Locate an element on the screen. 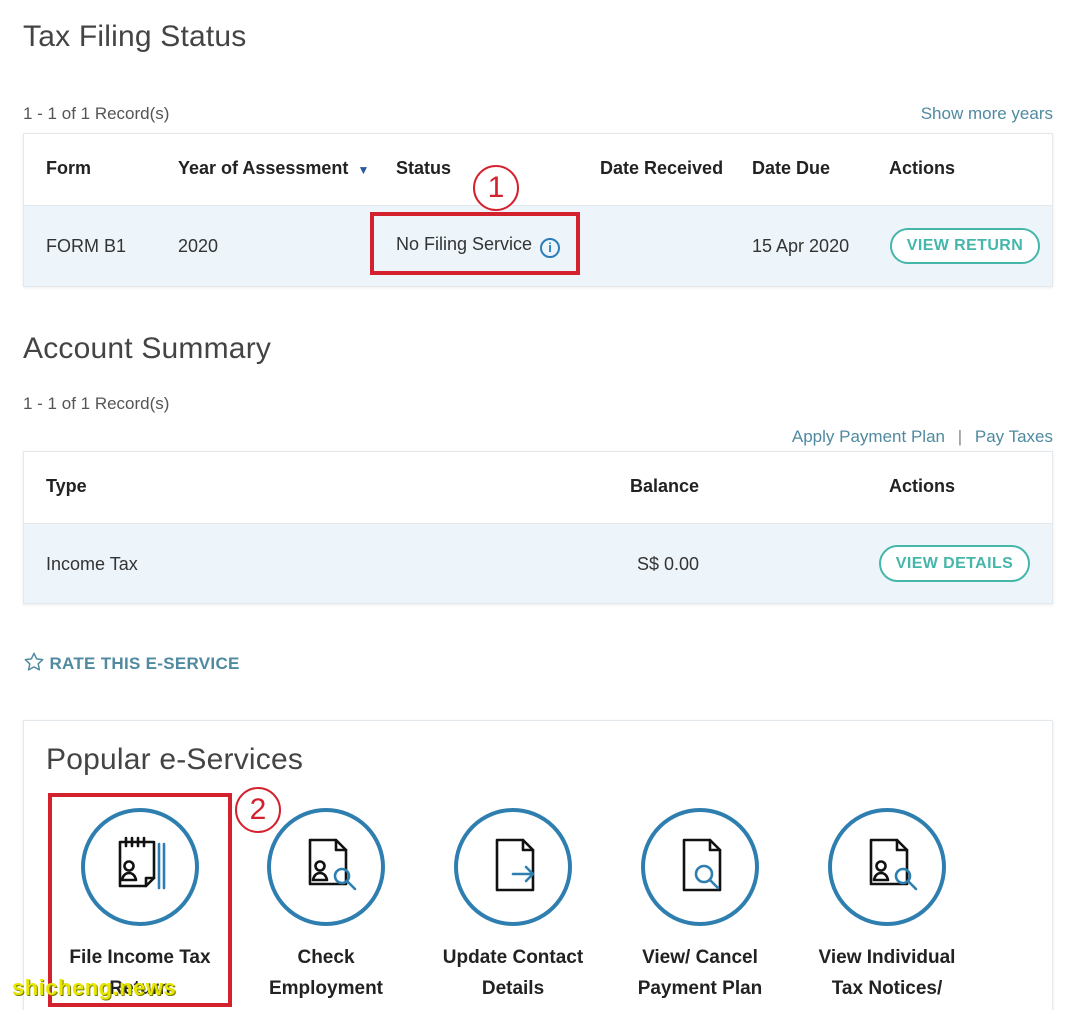 The width and height of the screenshot is (1080, 1010). col-status: Status is located at coordinates (424, 168).